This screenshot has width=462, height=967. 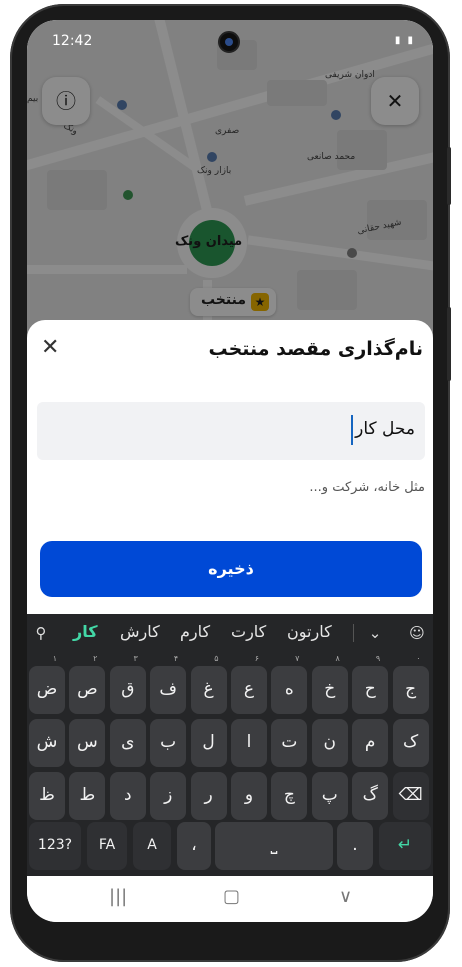 I want to click on key: م, so click(x=370, y=743).